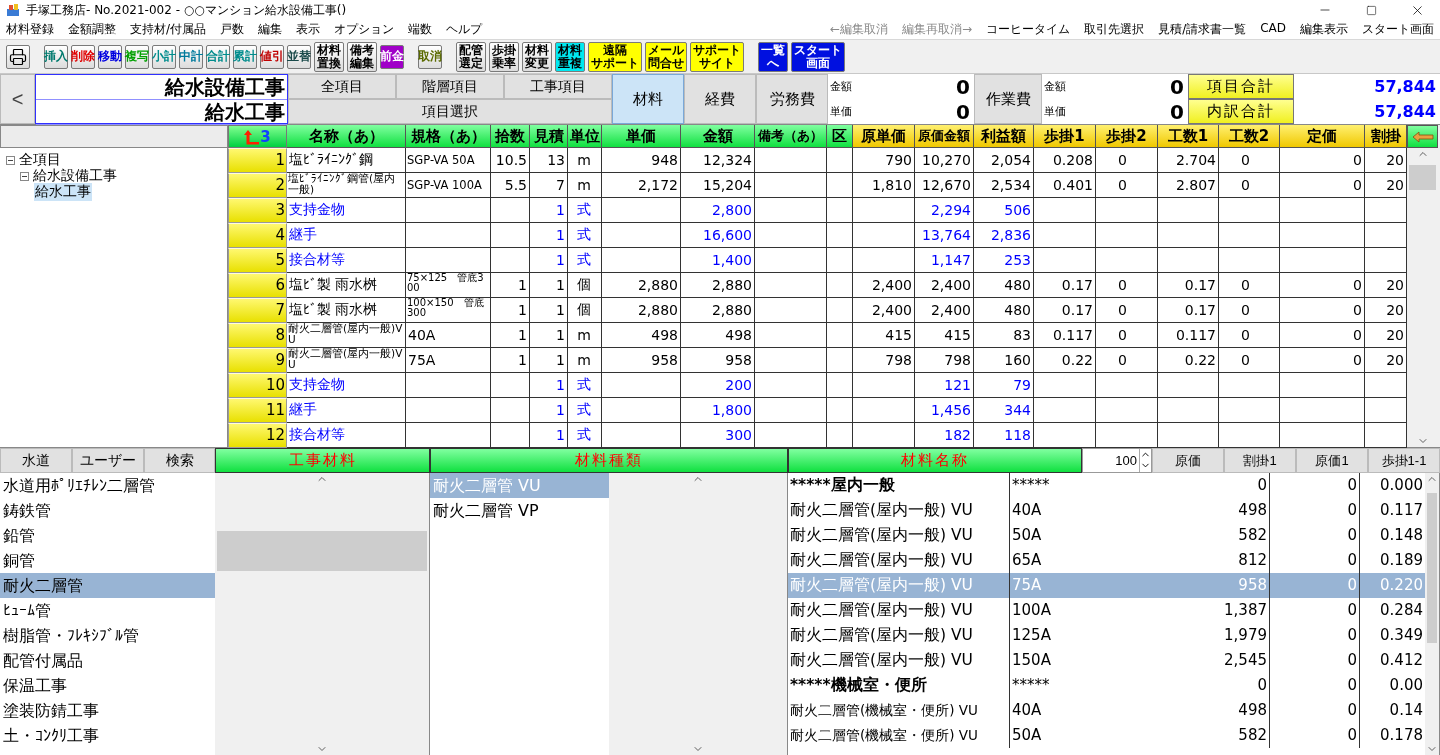 This screenshot has width=1440, height=755. I want to click on material-row: 耐火二層管(機械室・便所) VU 40A 498 0 0.14, so click(1106, 710).